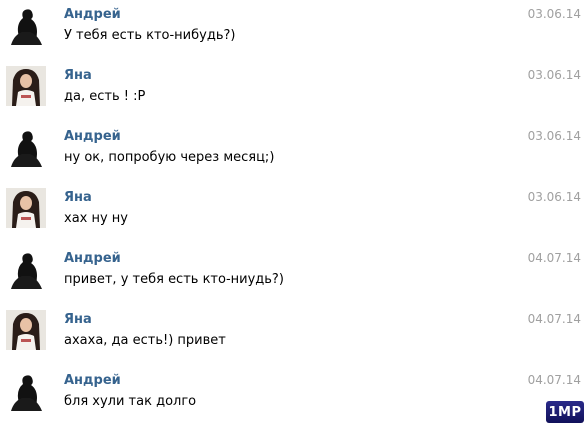 This screenshot has width=586, height=429. I want to click on message-text: У тебя есть кто-нибудь?), so click(150, 35).